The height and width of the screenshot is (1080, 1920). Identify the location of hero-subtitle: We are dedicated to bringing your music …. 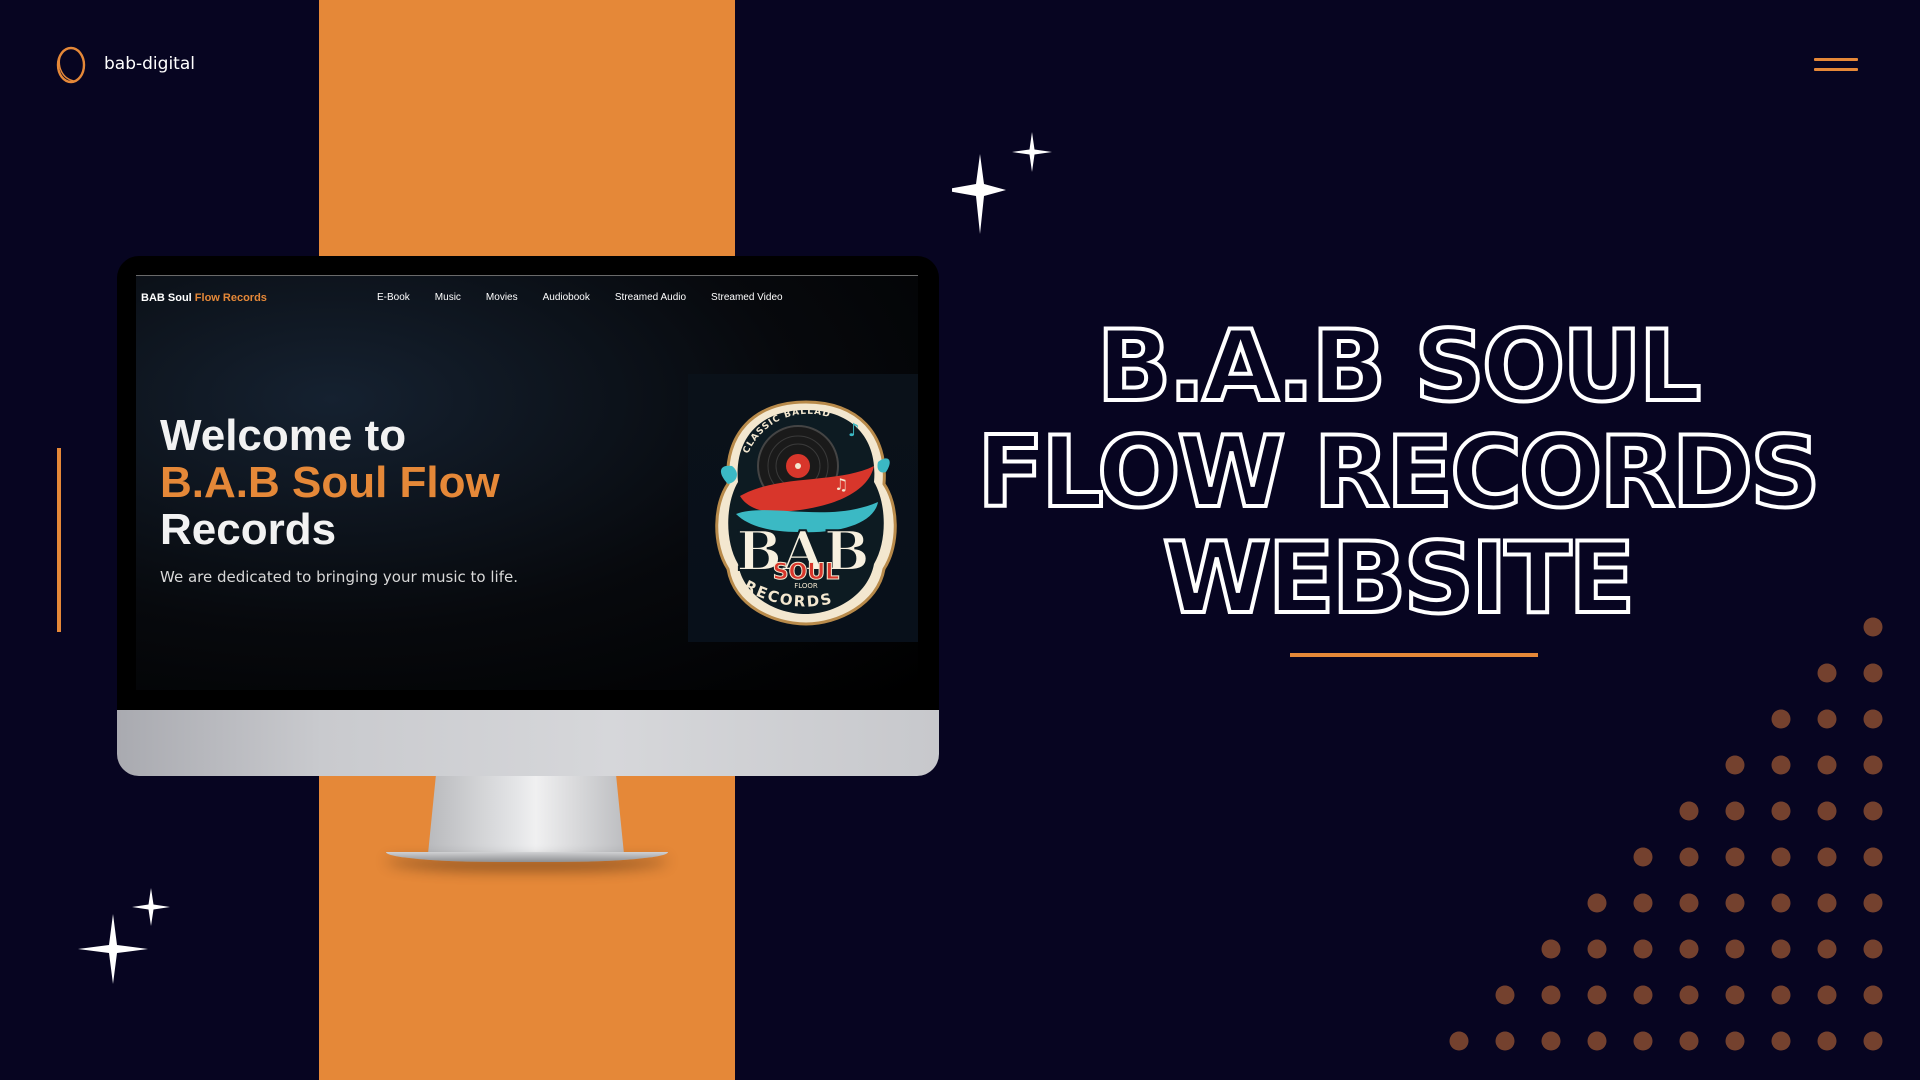
(339, 577).